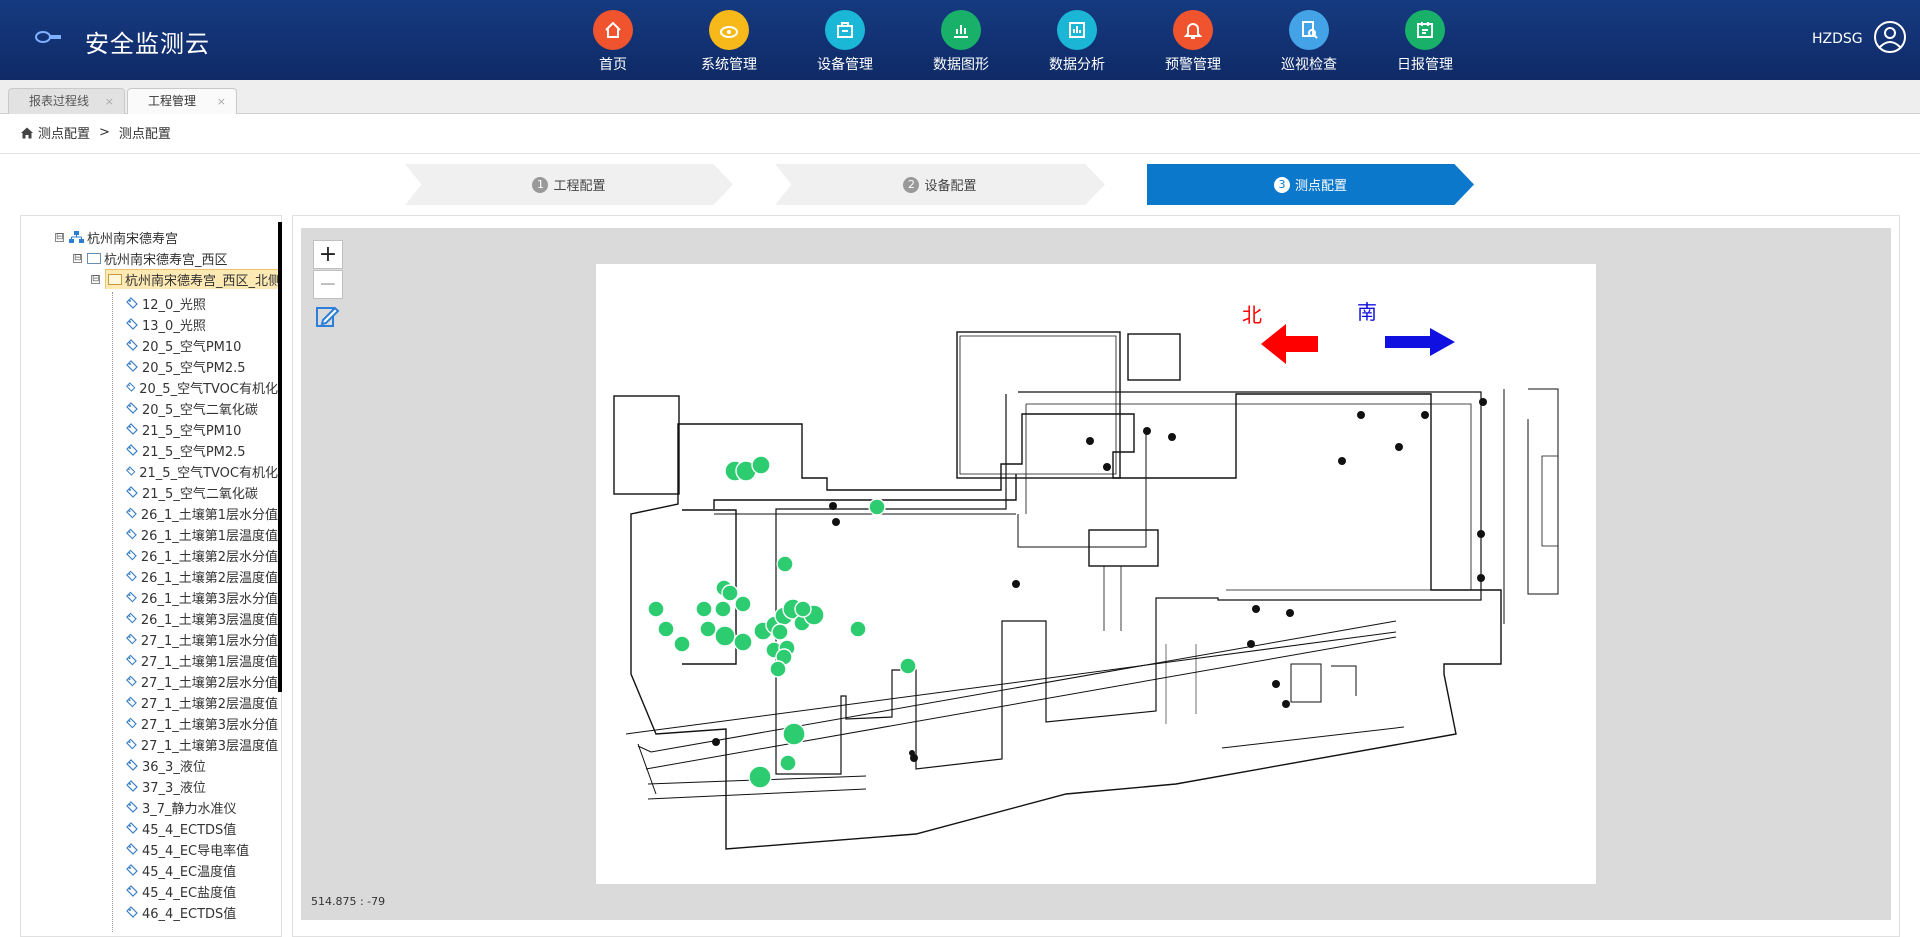 The image size is (1920, 937). I want to click on north-label: 北, so click(1252, 315).